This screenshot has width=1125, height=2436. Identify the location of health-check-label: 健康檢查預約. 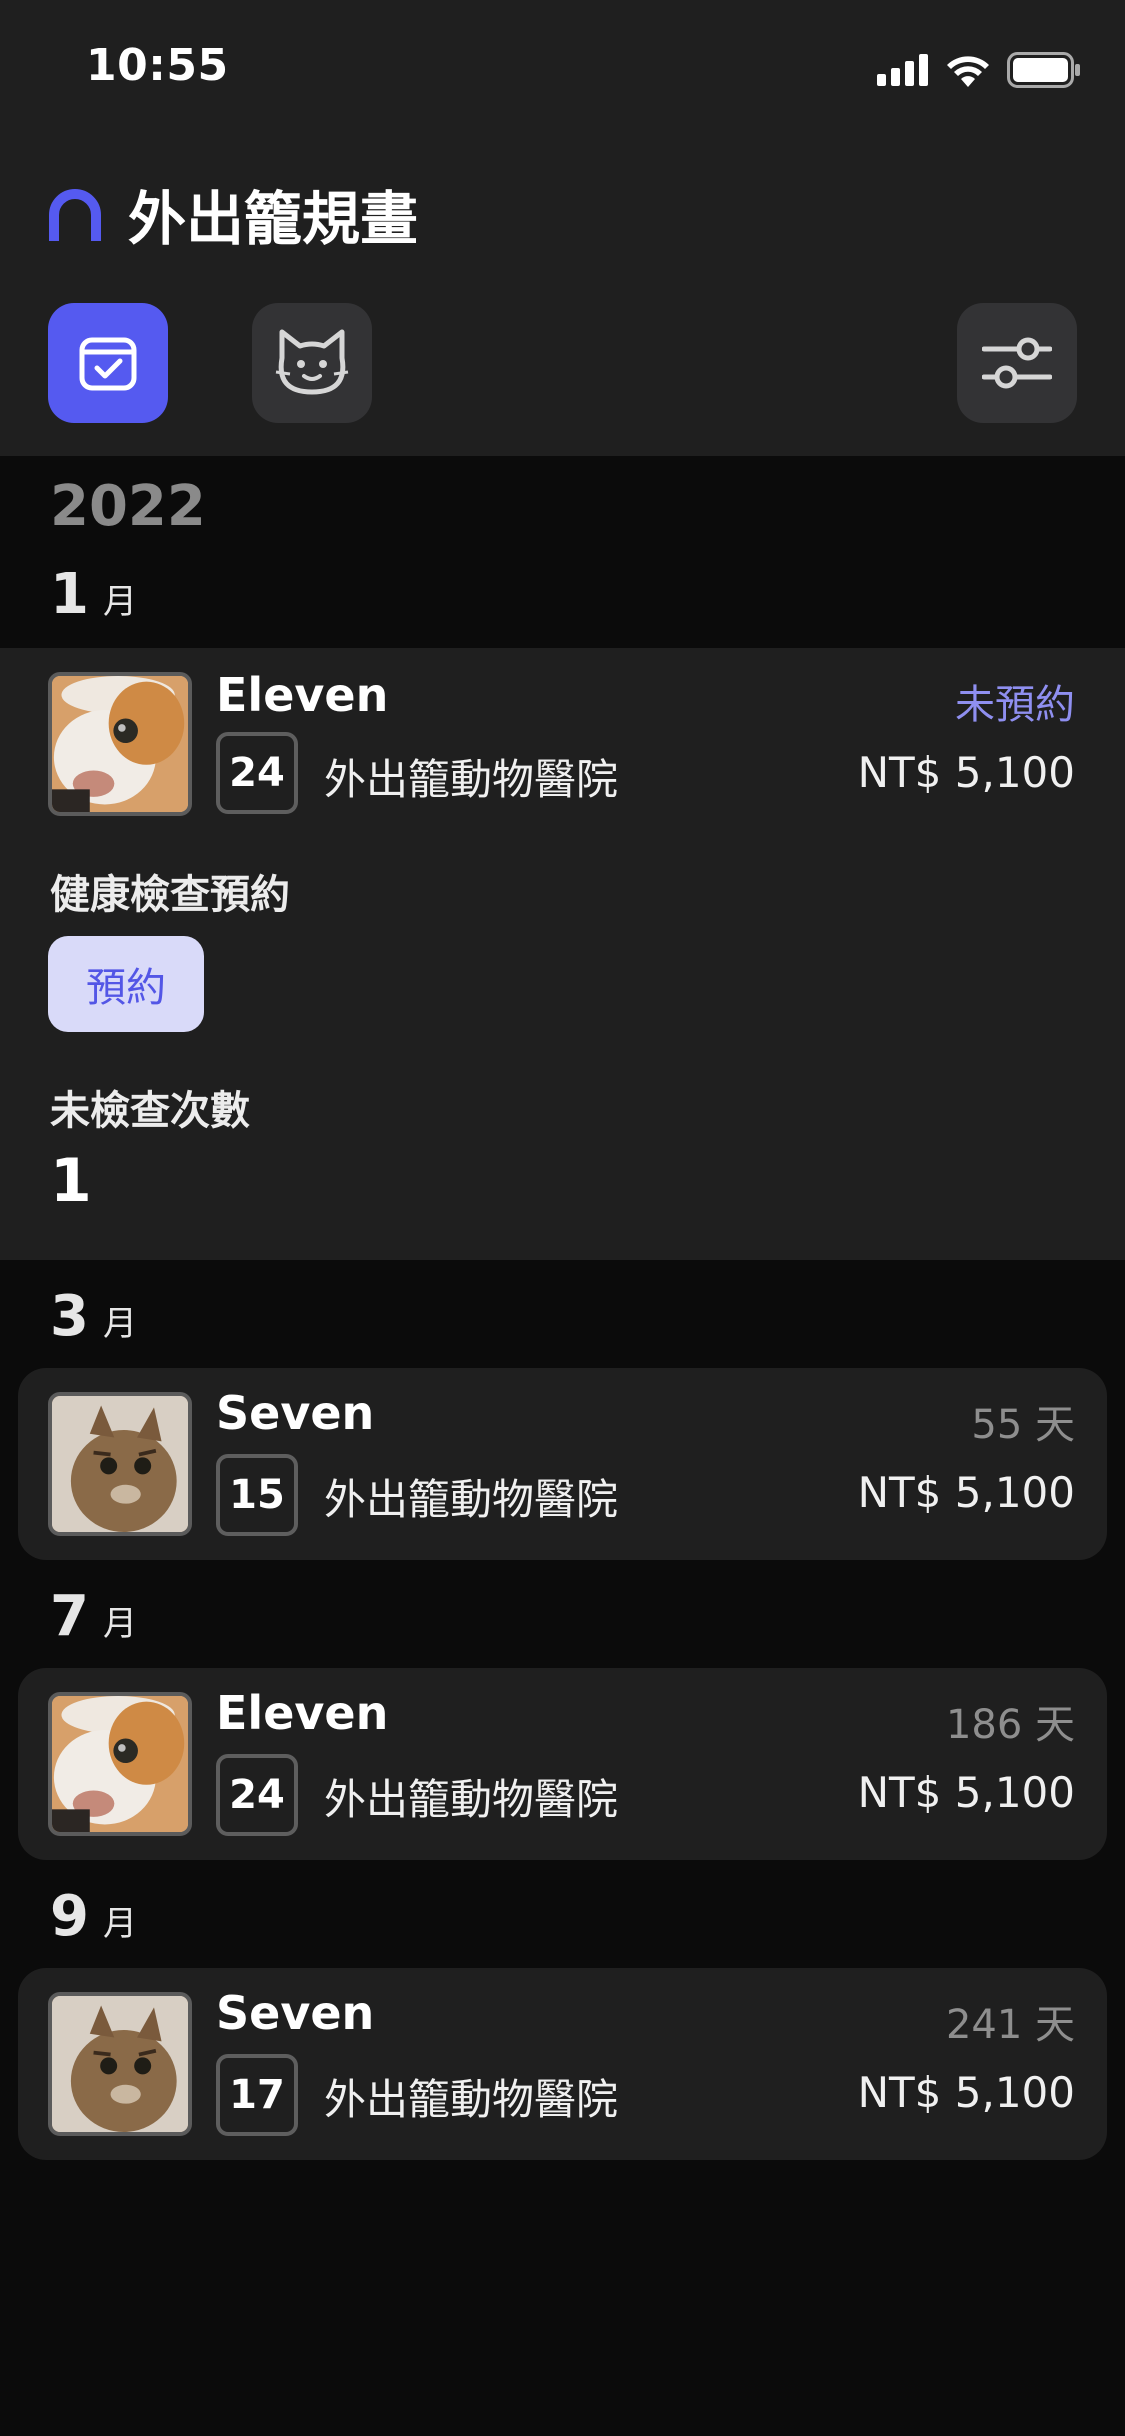
(170, 895).